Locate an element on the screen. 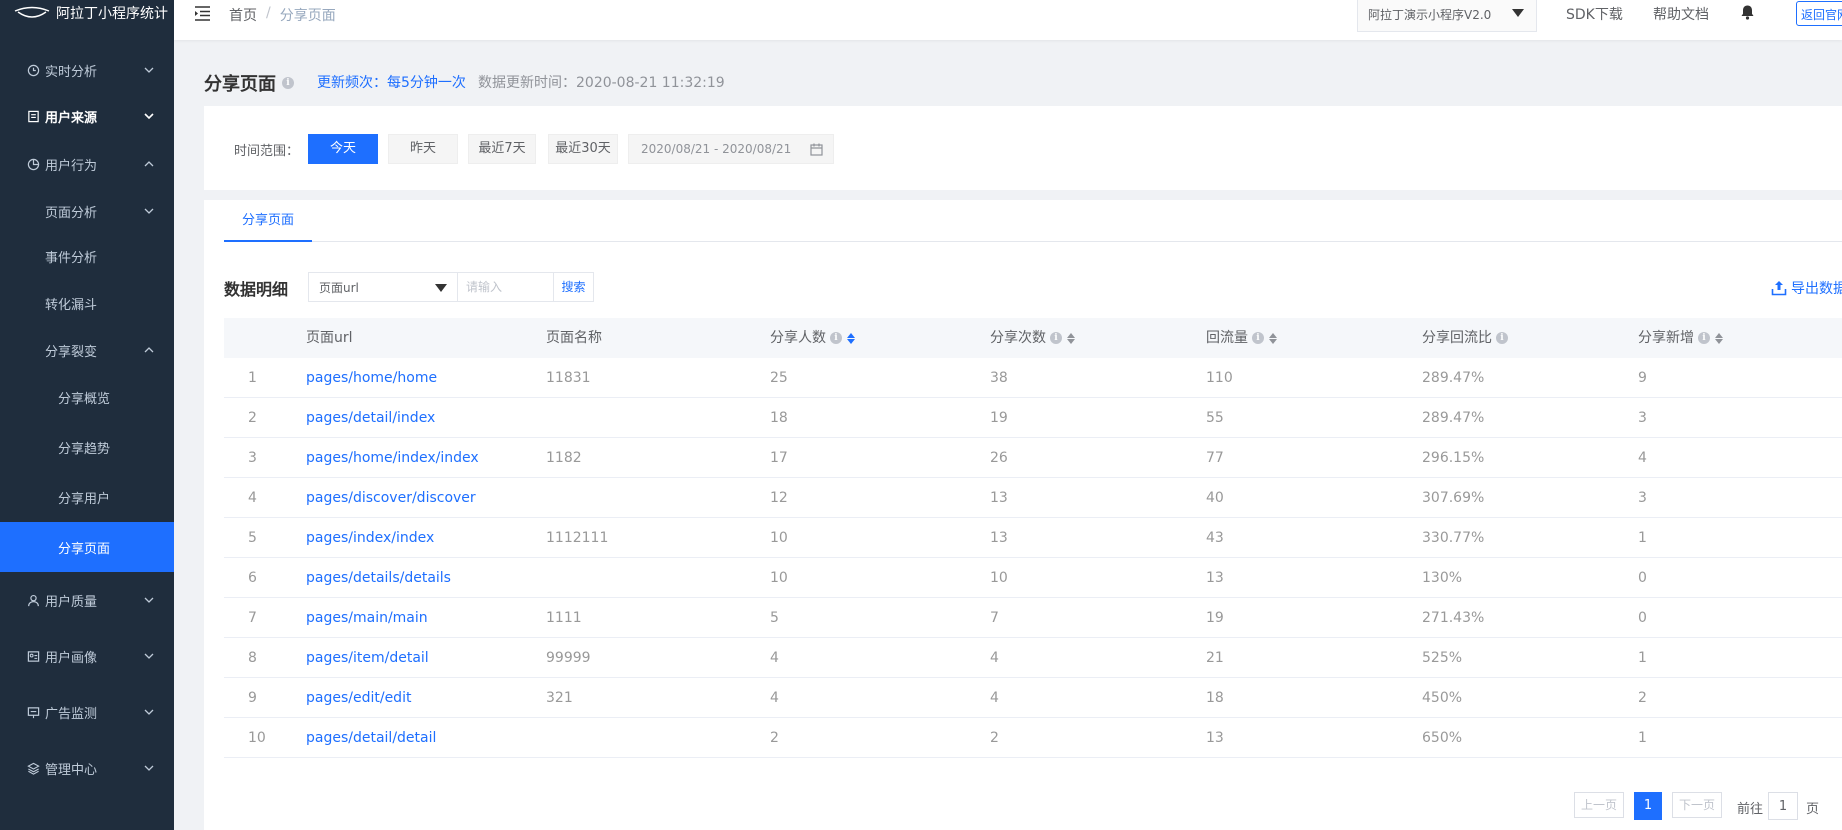 The height and width of the screenshot is (830, 1842). sidebar-item-label: 实时分析 is located at coordinates (71, 72).